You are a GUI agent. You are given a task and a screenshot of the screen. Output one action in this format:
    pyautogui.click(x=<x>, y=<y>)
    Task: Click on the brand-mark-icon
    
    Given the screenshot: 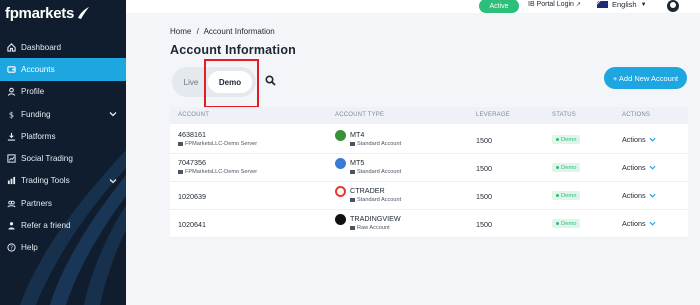 What is the action you would take?
    pyautogui.click(x=83, y=13)
    